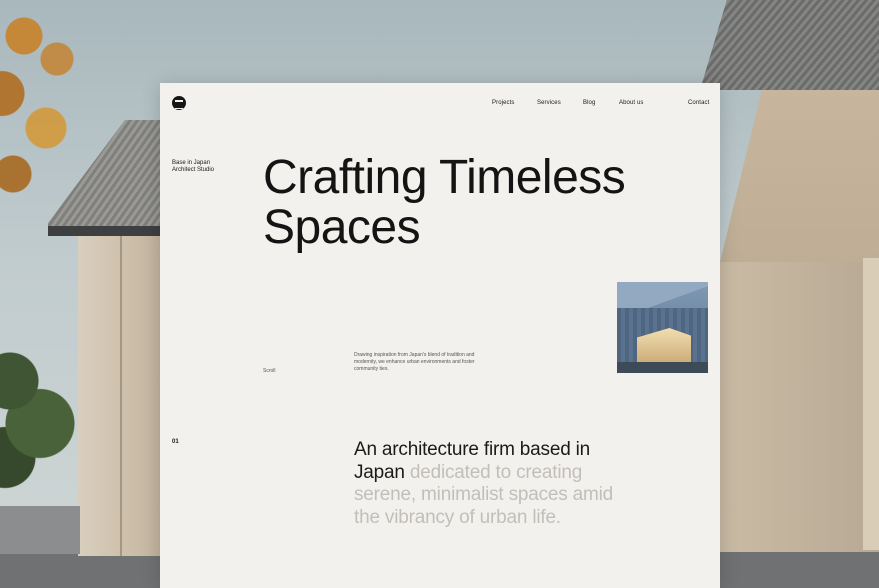 The height and width of the screenshot is (588, 879). What do you see at coordinates (549, 103) in the screenshot?
I see `nav-services: Services` at bounding box center [549, 103].